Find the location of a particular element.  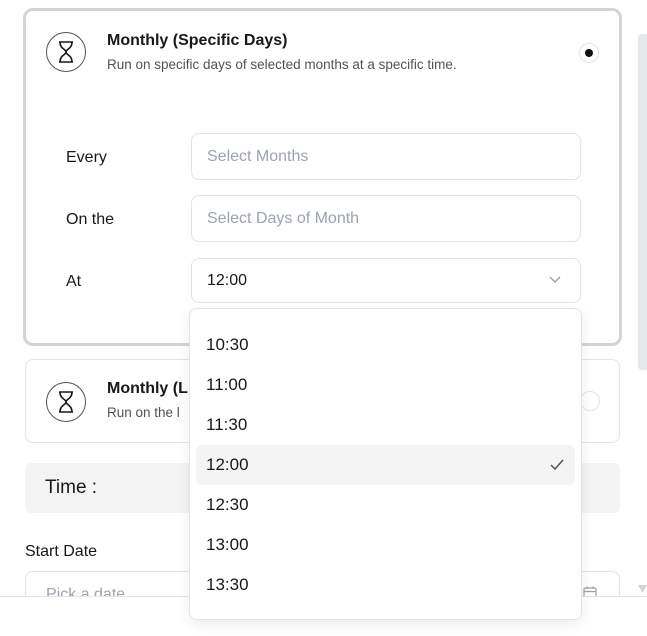

scrollbar is located at coordinates (642, 202).